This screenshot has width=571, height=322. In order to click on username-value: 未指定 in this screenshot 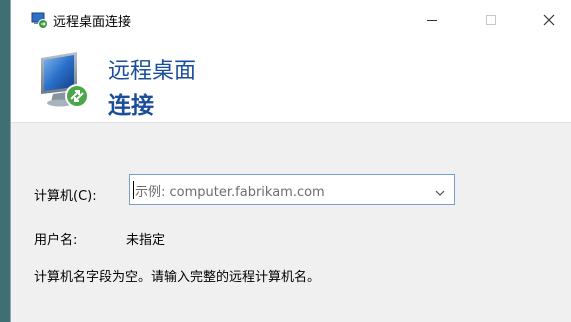, I will do `click(146, 240)`.